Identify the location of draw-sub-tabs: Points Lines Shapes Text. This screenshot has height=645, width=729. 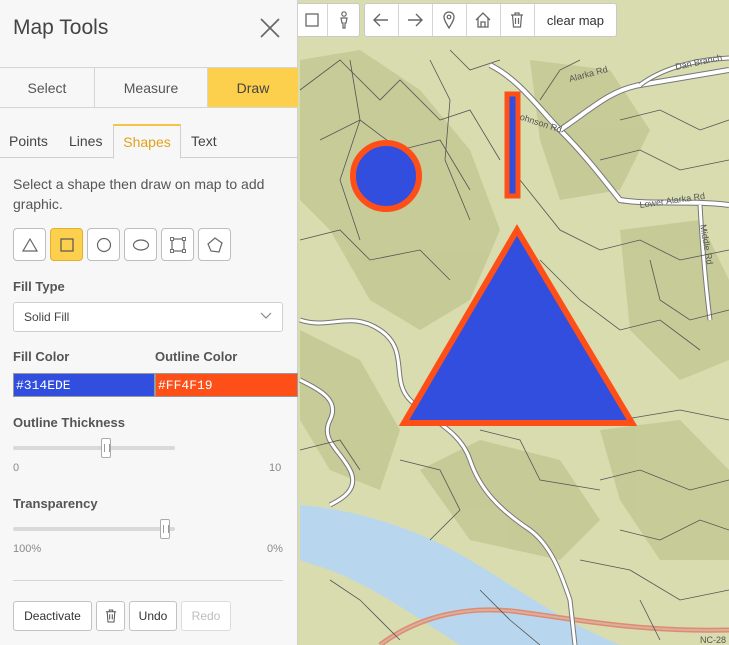
(149, 141).